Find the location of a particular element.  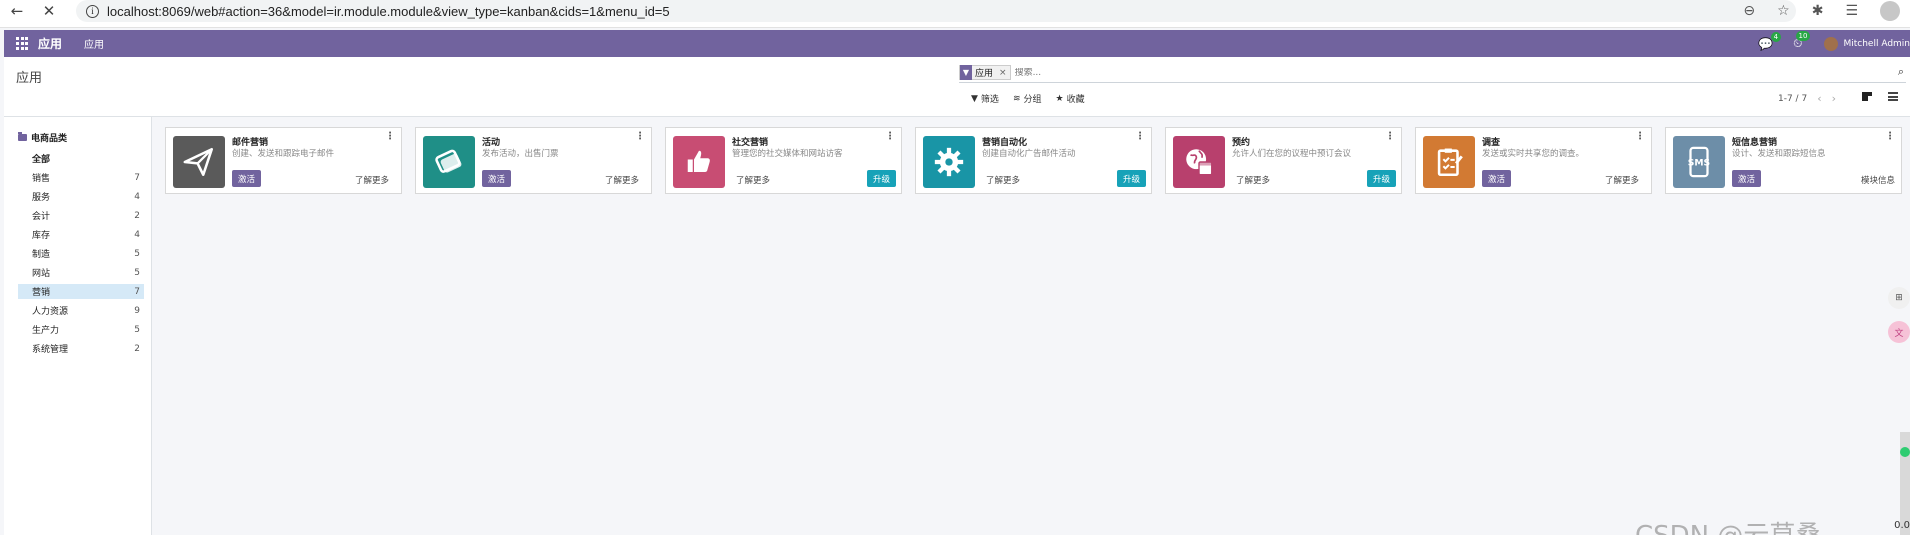

stop-icon: ✕ is located at coordinates (49, 12).